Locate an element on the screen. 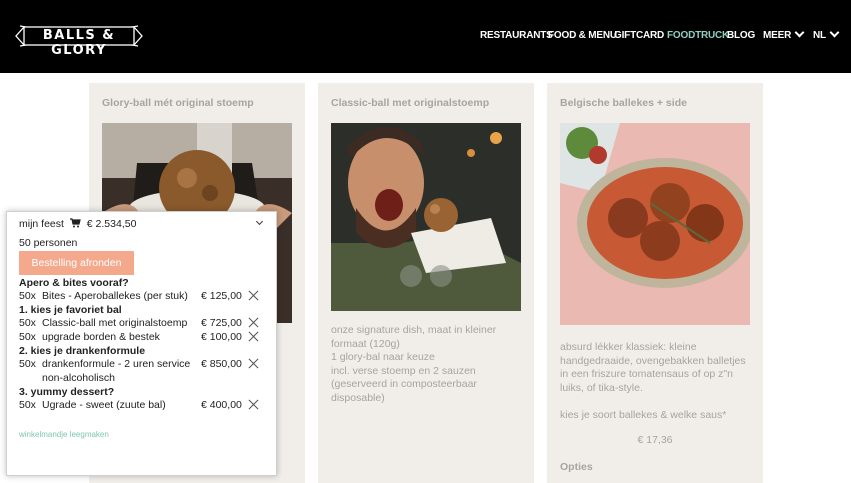  item-price: € 125,00 is located at coordinates (221, 296).